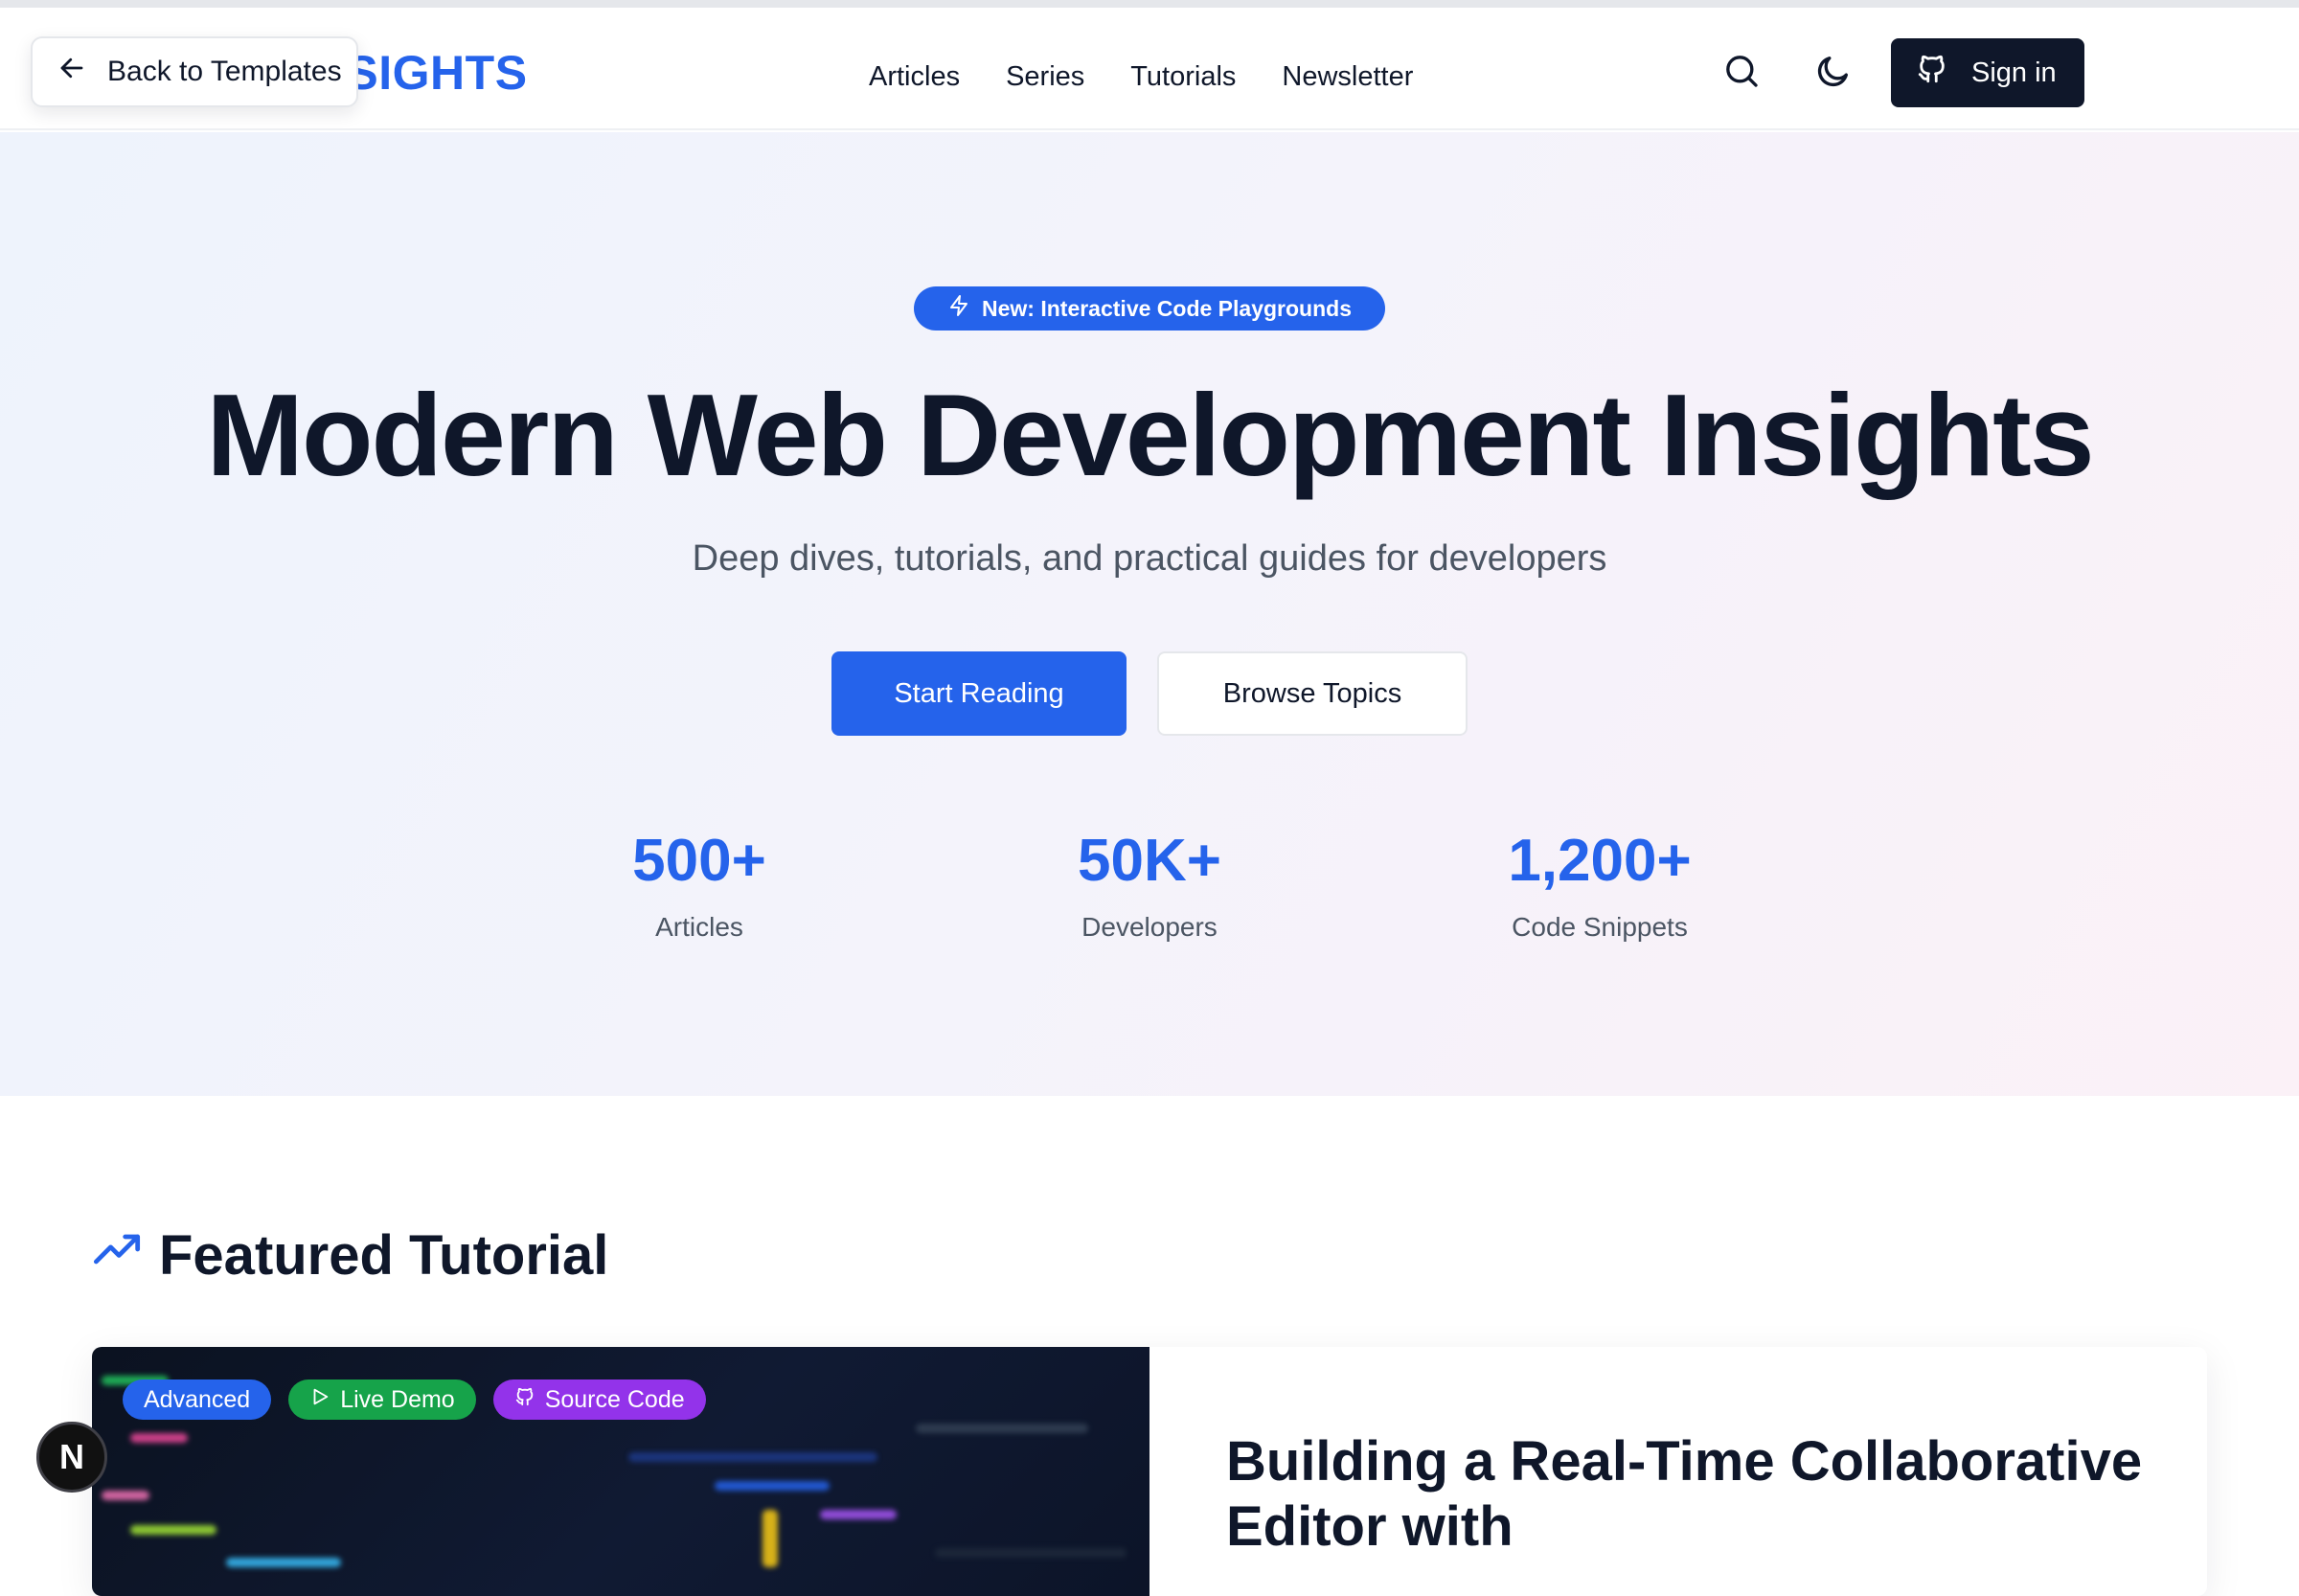  What do you see at coordinates (699, 927) in the screenshot?
I see `stat-label: Articles` at bounding box center [699, 927].